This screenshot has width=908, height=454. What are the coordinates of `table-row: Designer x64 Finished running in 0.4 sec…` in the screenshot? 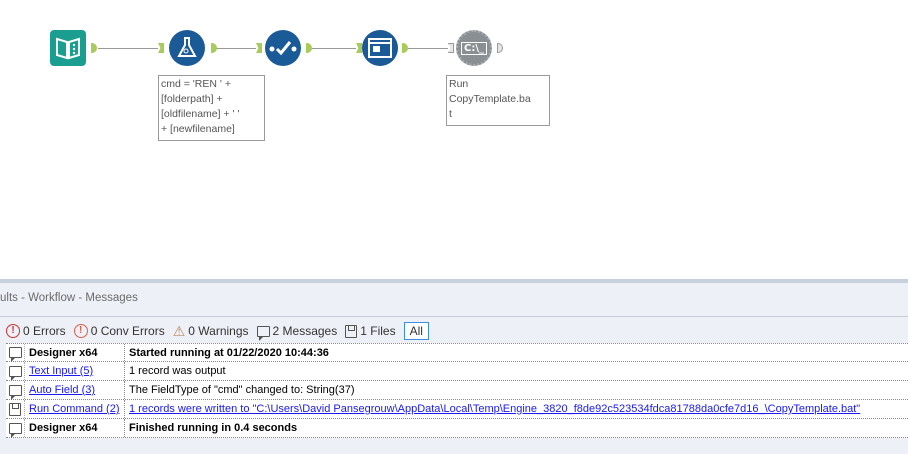 It's located at (457, 428).